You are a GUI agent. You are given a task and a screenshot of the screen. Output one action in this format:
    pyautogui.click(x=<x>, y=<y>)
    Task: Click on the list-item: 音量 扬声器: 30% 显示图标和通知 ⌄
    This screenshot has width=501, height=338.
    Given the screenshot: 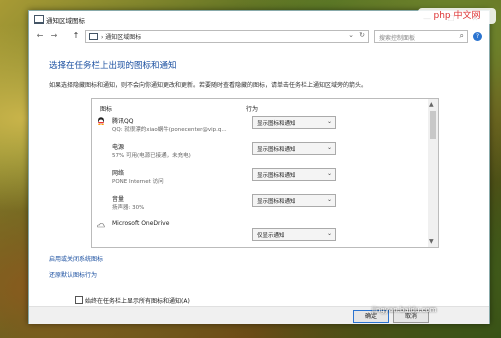 What is the action you would take?
    pyautogui.click(x=259, y=205)
    